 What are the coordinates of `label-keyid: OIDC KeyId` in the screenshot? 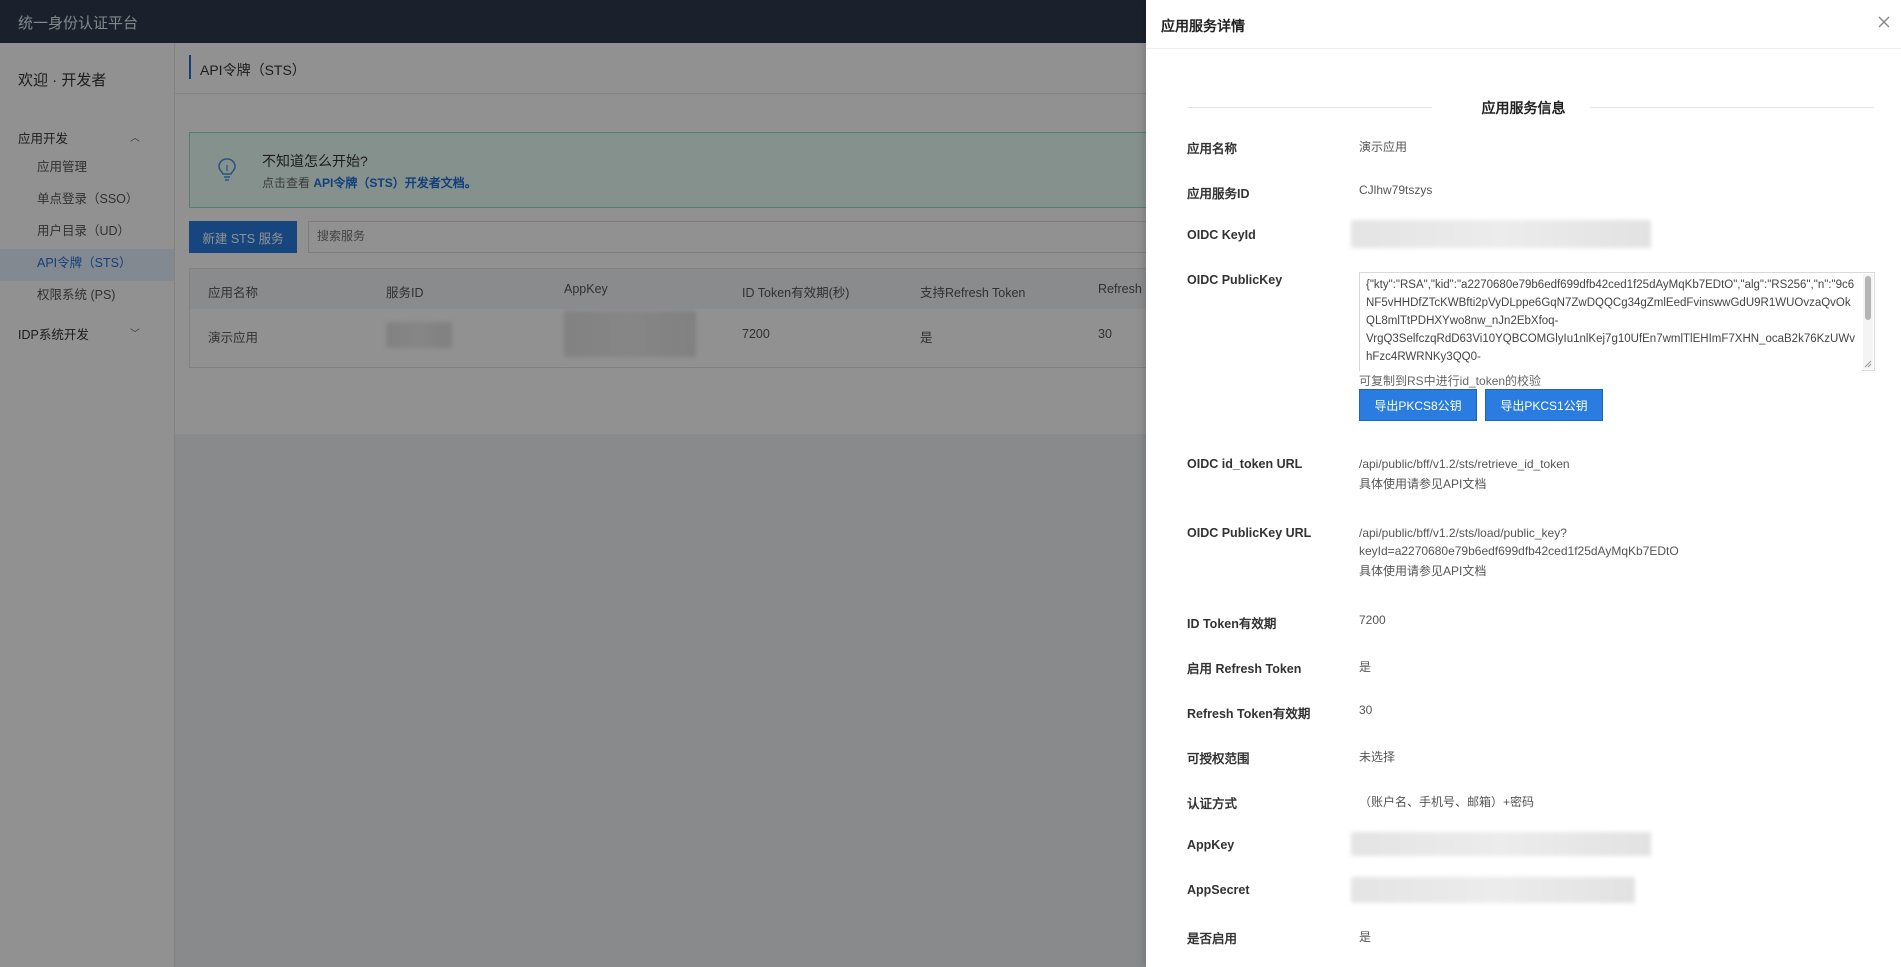 It's located at (1221, 235).